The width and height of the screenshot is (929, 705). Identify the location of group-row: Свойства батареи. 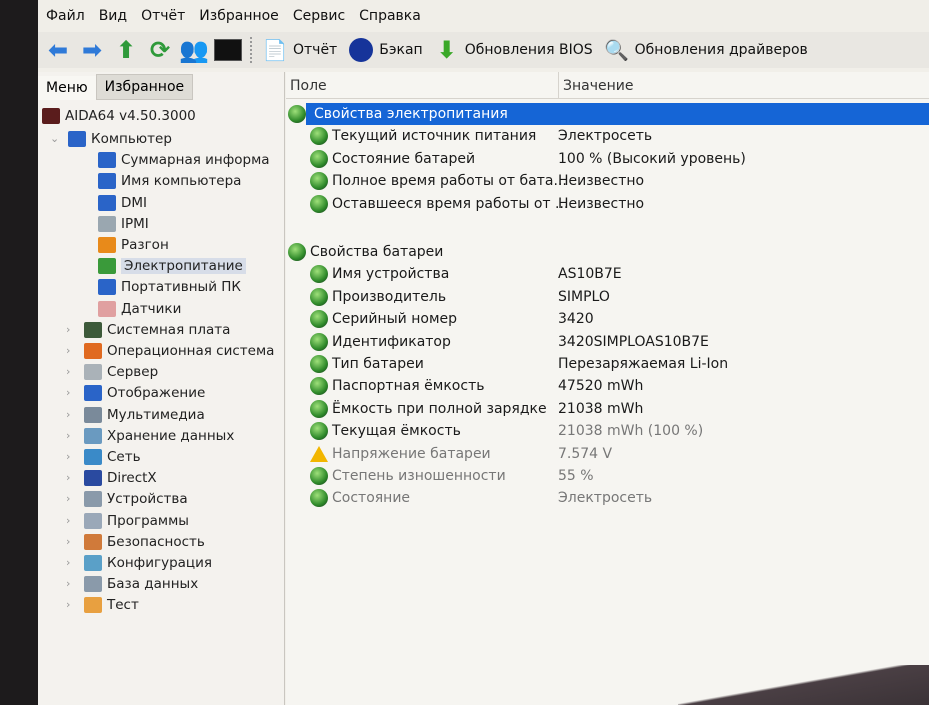
(607, 252).